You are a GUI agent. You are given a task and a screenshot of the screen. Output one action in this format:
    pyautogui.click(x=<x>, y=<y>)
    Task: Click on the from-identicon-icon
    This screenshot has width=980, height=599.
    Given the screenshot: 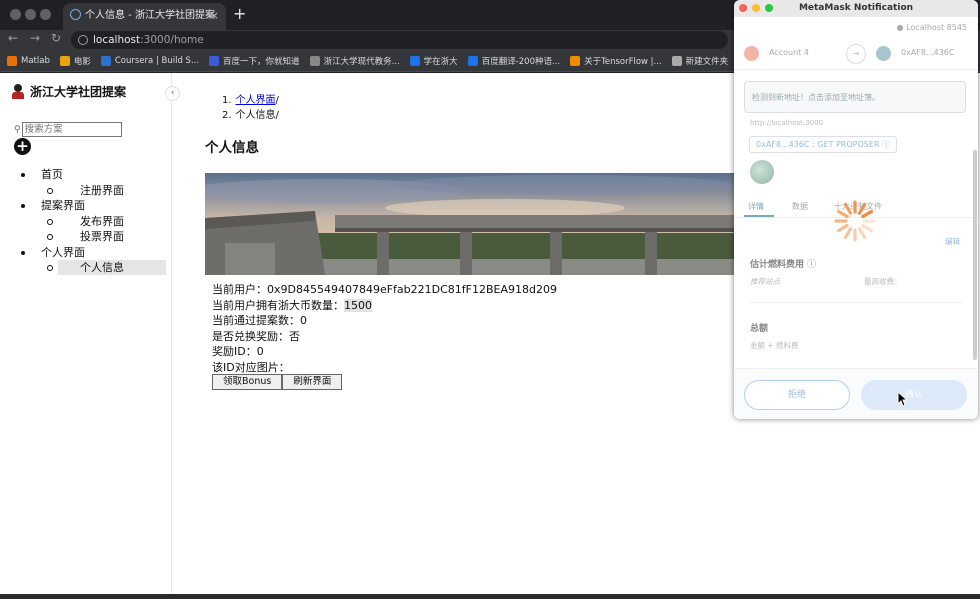 What is the action you would take?
    pyautogui.click(x=751, y=53)
    